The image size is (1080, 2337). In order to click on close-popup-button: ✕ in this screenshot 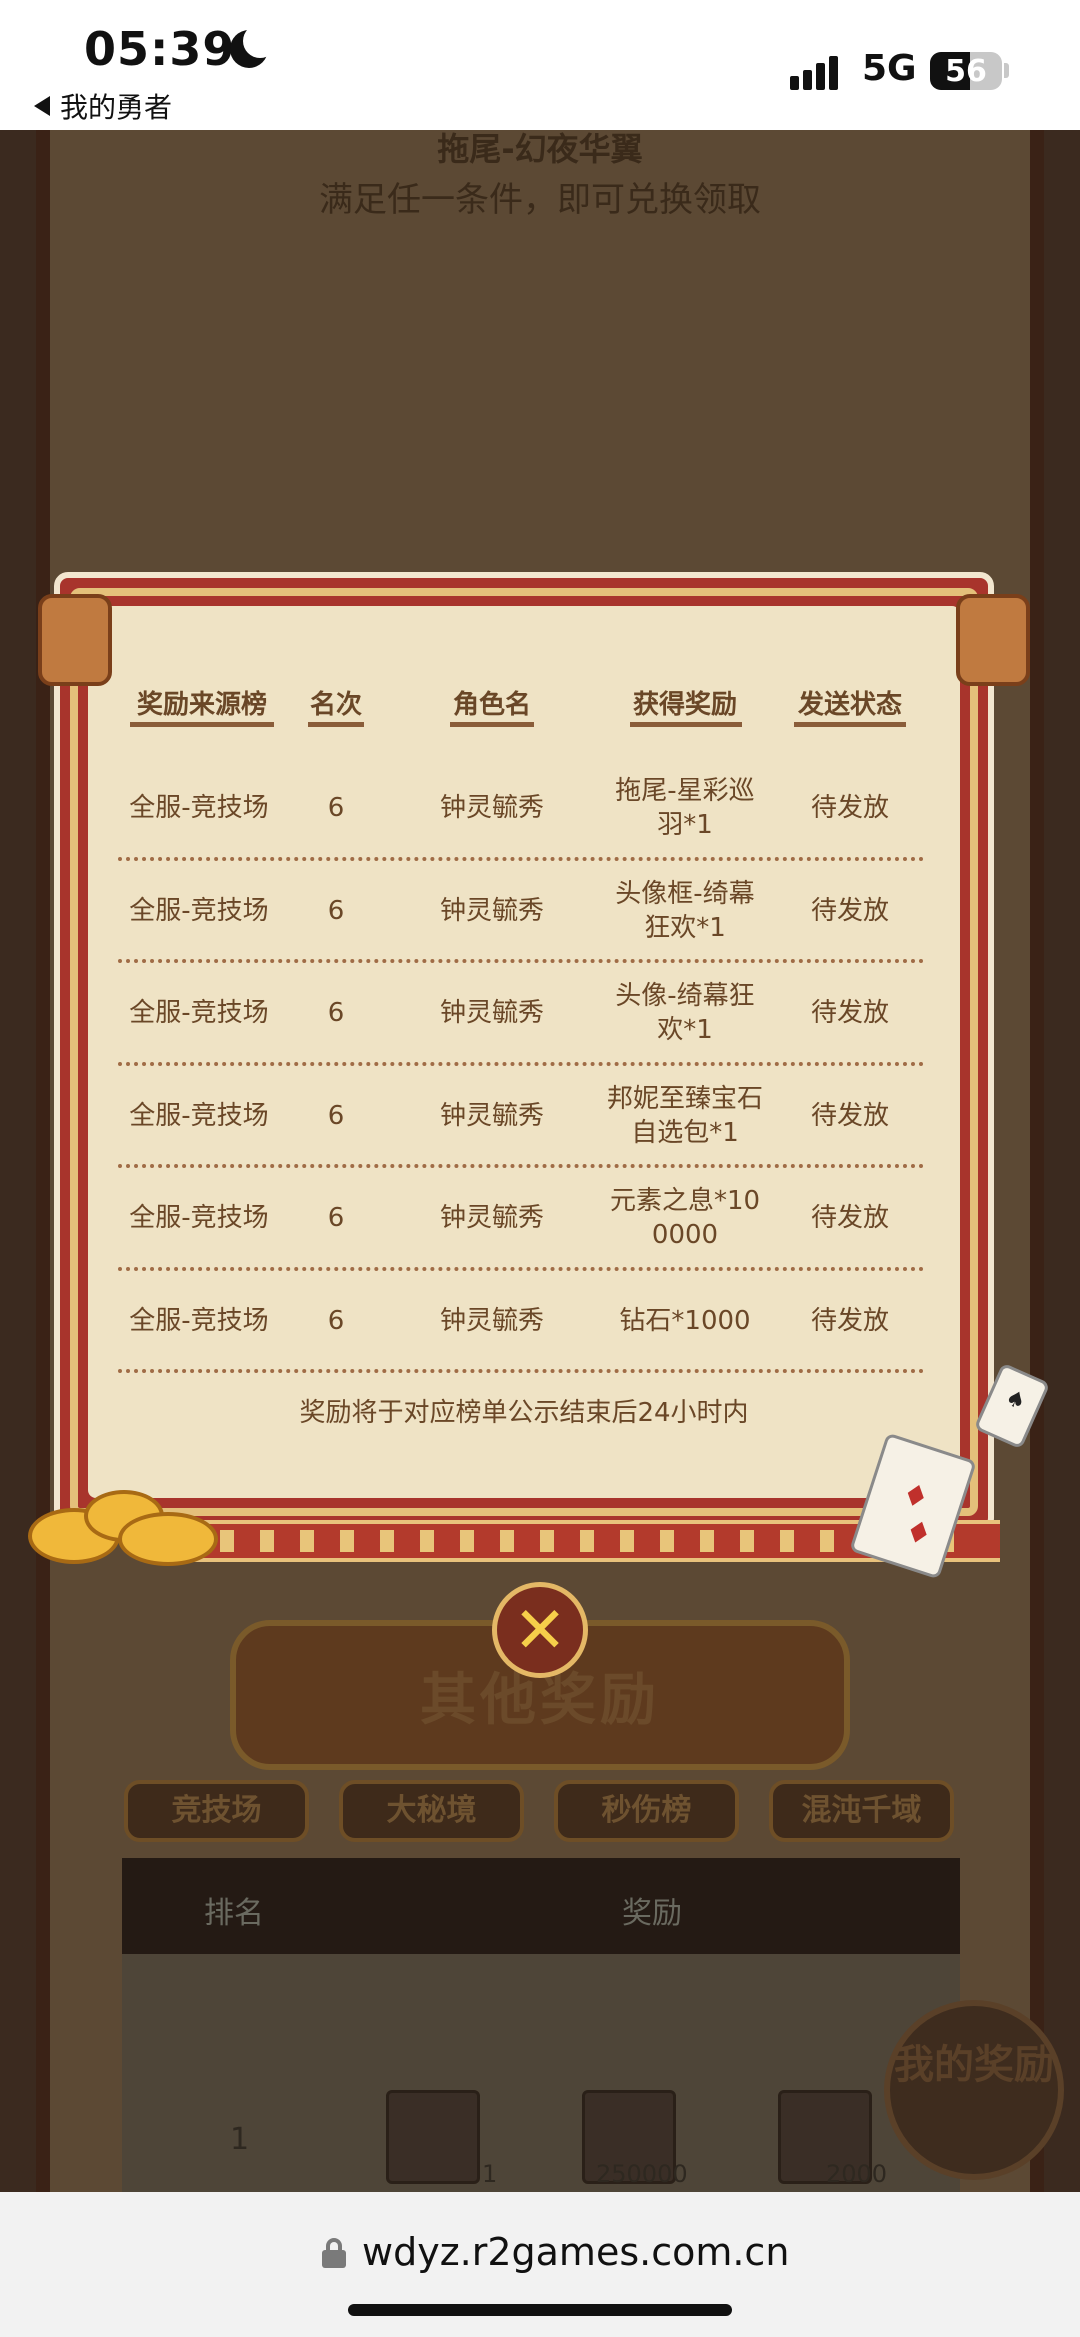, I will do `click(540, 1630)`.